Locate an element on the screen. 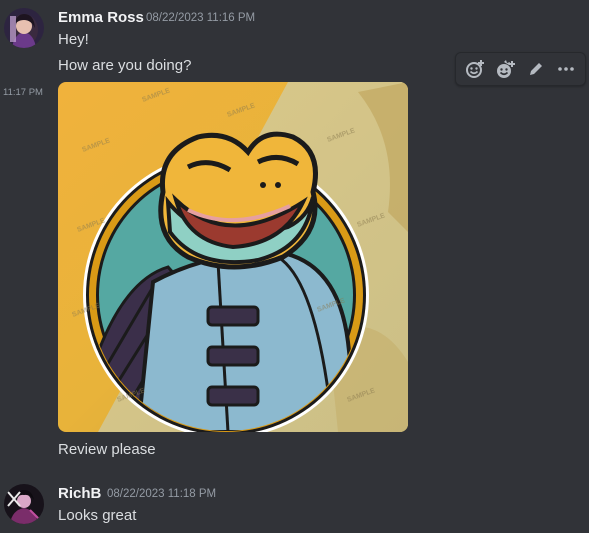 The height and width of the screenshot is (533, 589). message-toolbar is located at coordinates (520, 69).